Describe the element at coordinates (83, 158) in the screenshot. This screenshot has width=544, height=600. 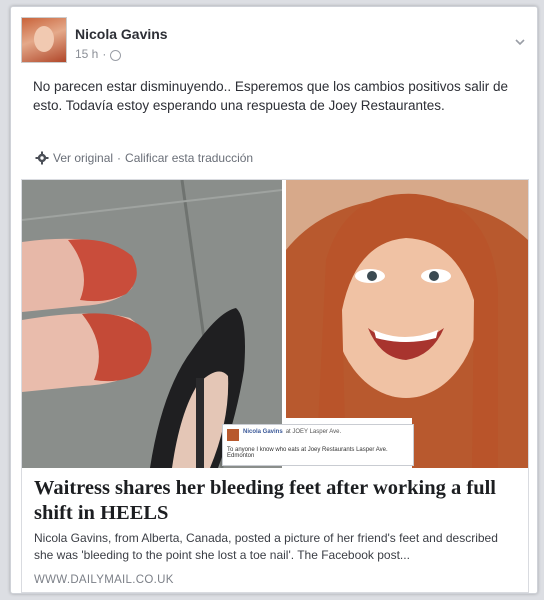
I see `view-original-link: Ver original` at that location.